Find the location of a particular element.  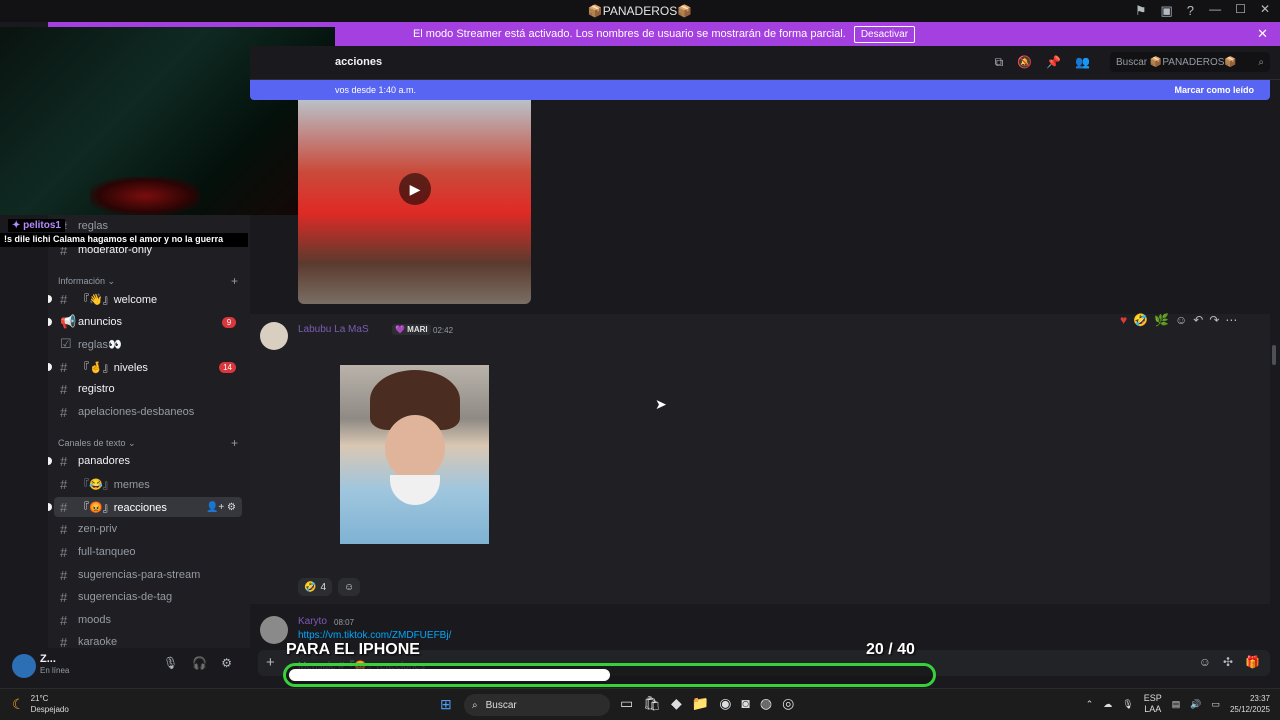

scrollbar is located at coordinates (1274, 355).